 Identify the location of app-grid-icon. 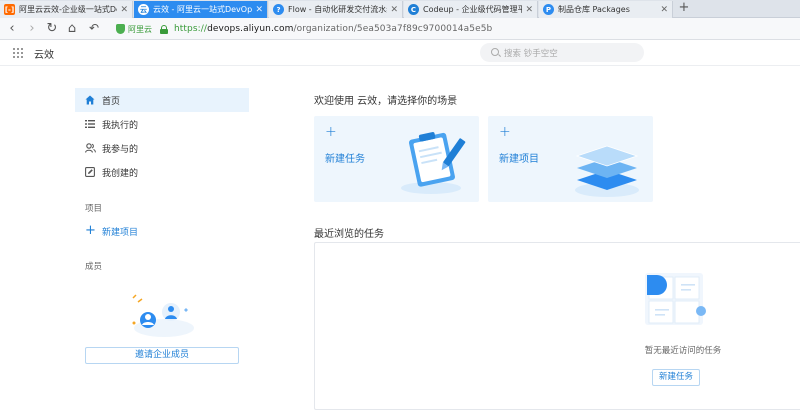
(18, 53).